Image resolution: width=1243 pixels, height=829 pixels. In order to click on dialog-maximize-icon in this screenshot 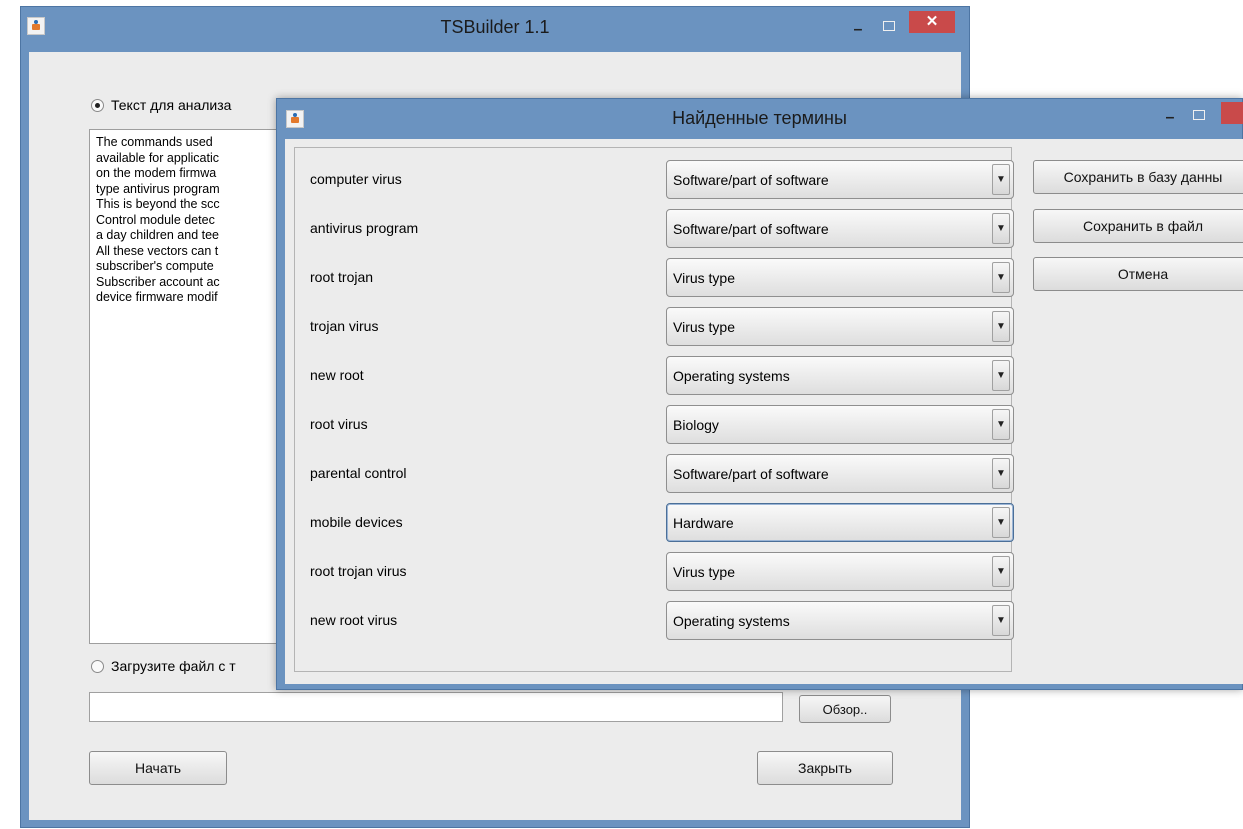, I will do `click(1199, 115)`.